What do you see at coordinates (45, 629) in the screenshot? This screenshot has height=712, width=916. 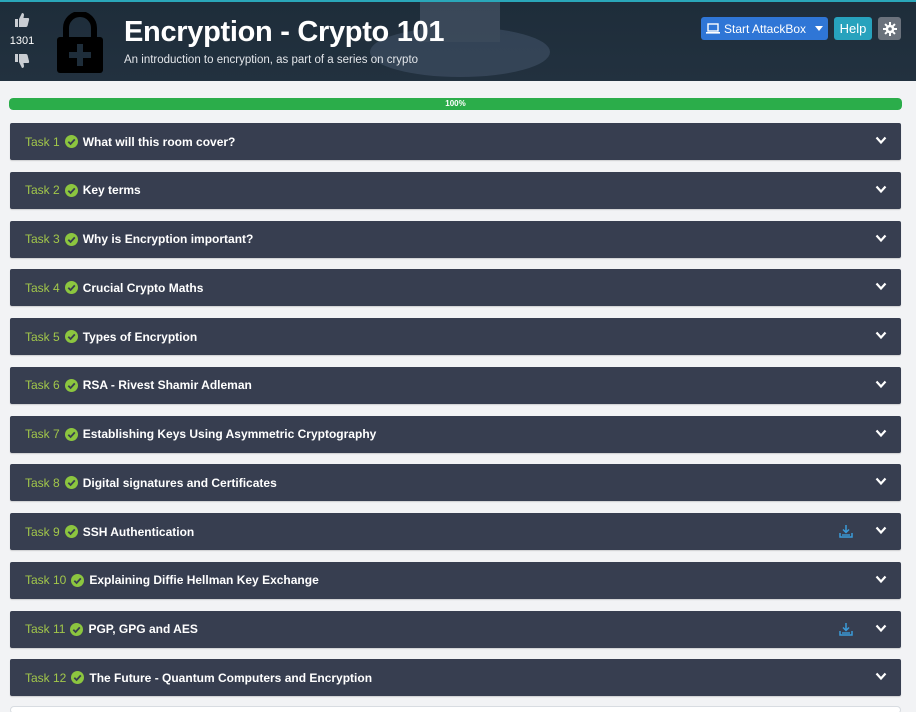 I see `task-number: Task 11` at bounding box center [45, 629].